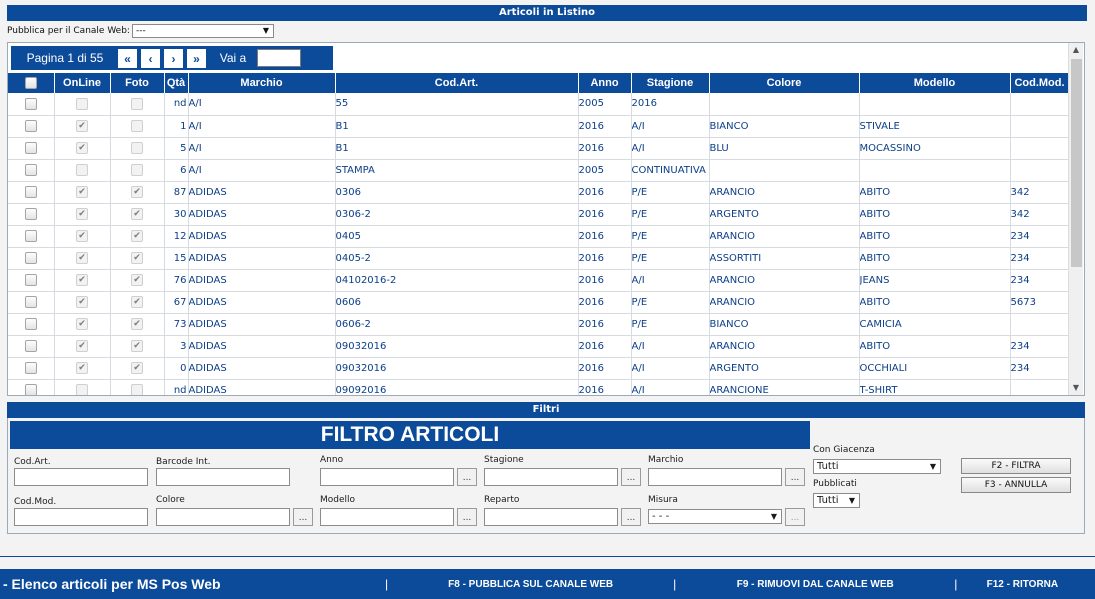 The image size is (1095, 599). Describe the element at coordinates (137, 103) in the screenshot. I see `foto-checkbox` at that location.